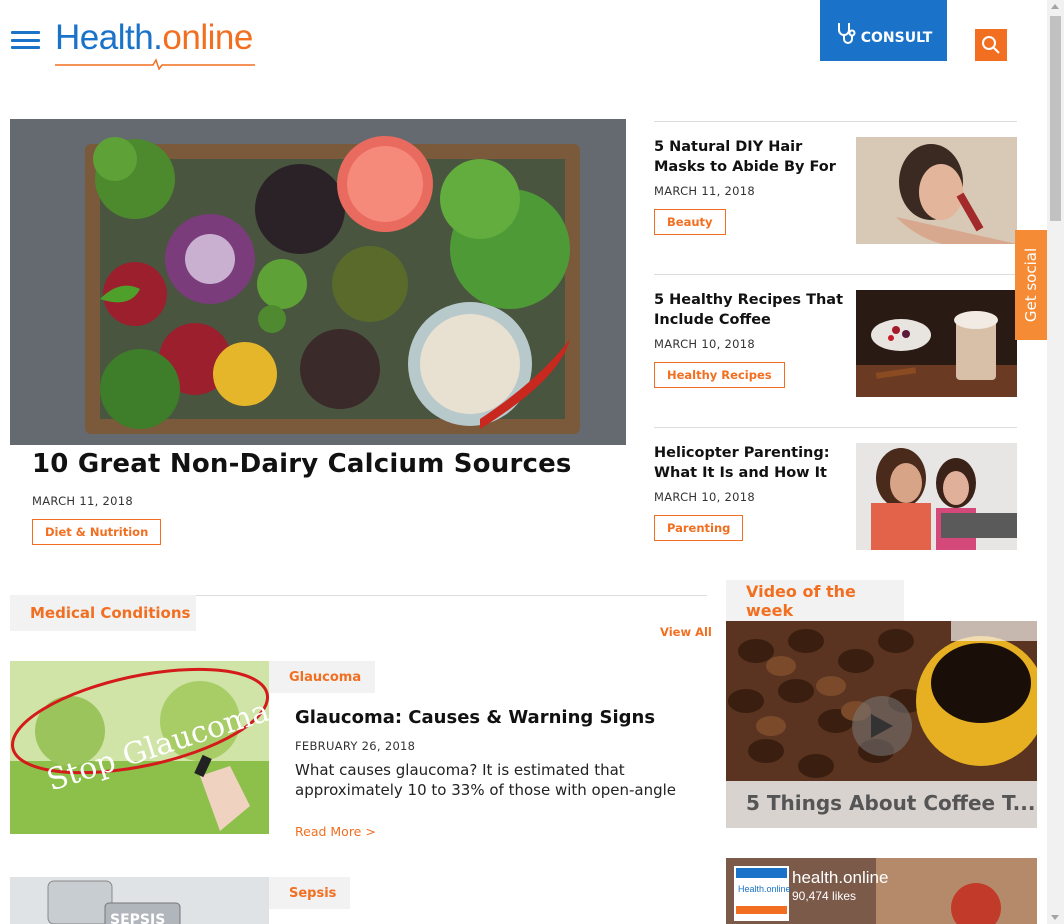 The height and width of the screenshot is (924, 1064). I want to click on get-social-tab: Get social, so click(1031, 285).